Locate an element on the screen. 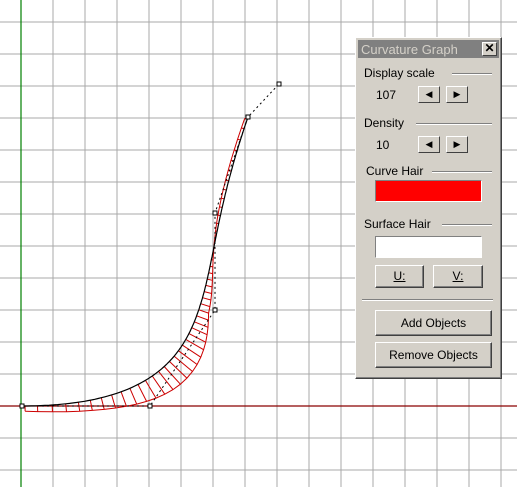  u-button: U: is located at coordinates (399, 276).